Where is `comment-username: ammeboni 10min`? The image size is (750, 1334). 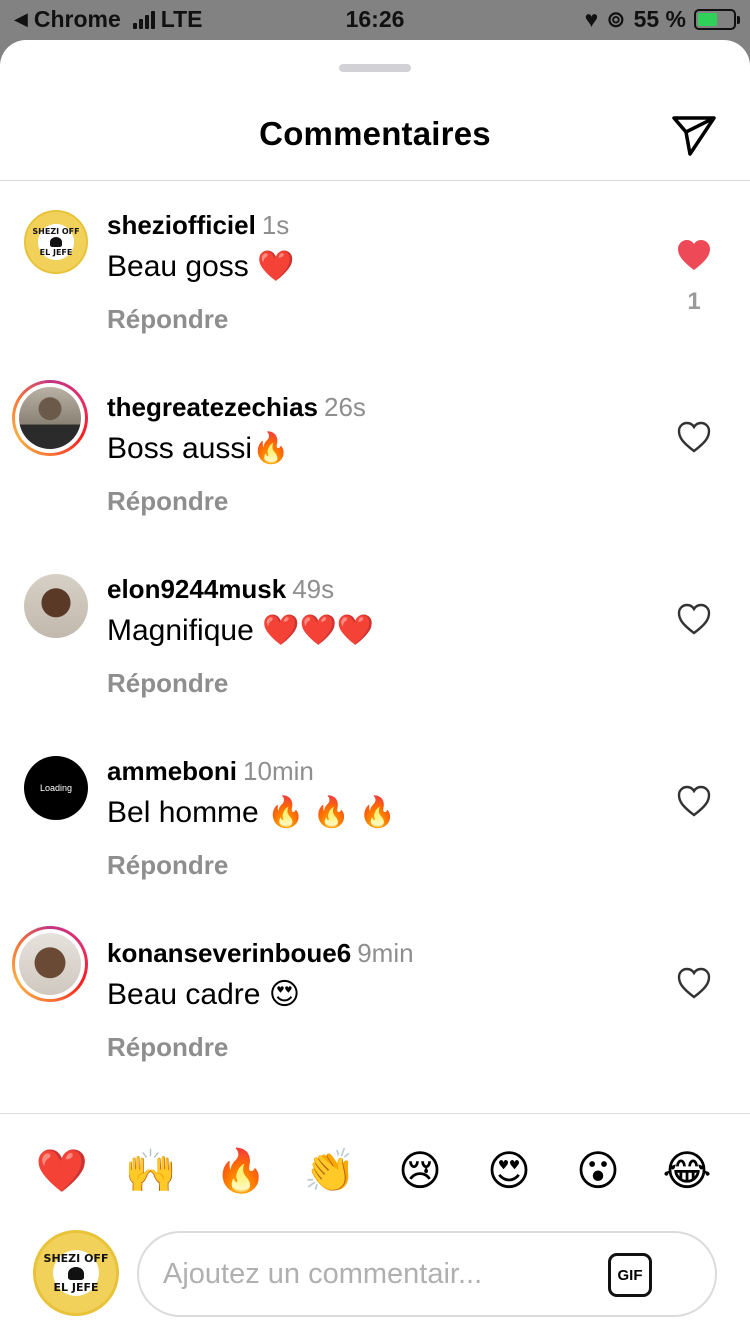 comment-username: ammeboni 10min is located at coordinates (210, 771).